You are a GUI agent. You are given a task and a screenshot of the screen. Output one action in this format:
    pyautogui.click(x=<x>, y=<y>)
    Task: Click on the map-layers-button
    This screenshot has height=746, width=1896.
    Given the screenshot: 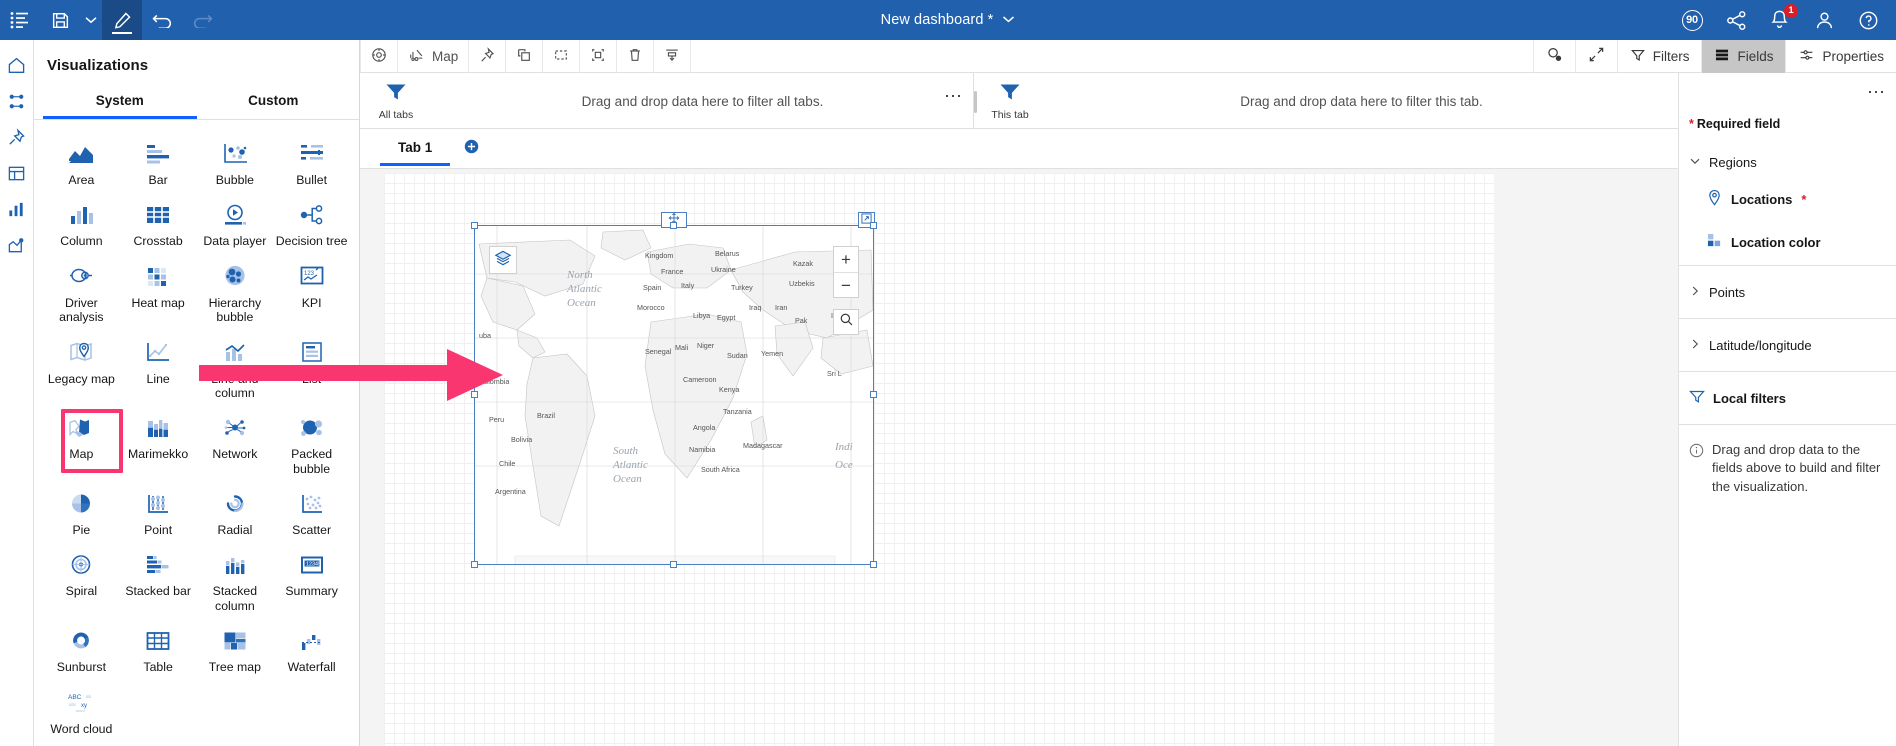 What is the action you would take?
    pyautogui.click(x=503, y=260)
    